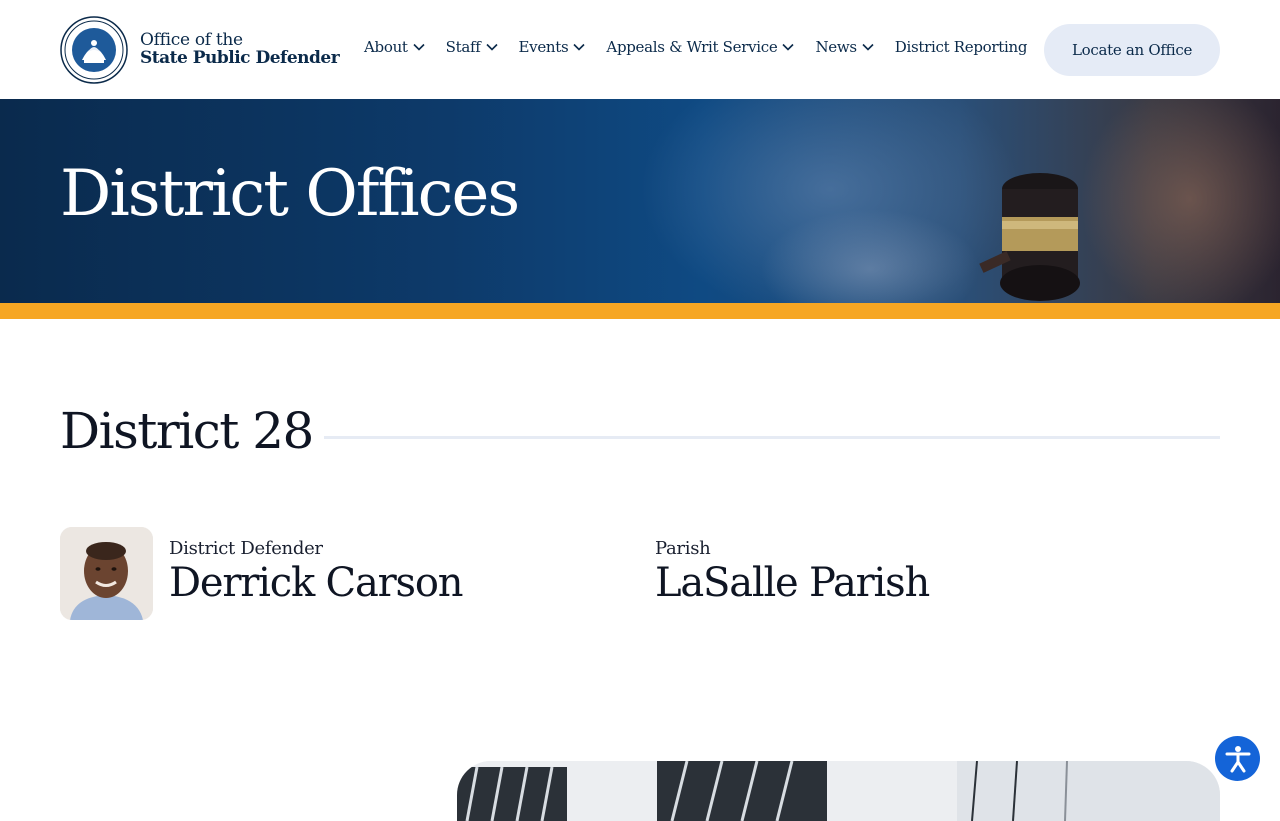 The height and width of the screenshot is (821, 1280). I want to click on accent-bar, so click(640, 311).